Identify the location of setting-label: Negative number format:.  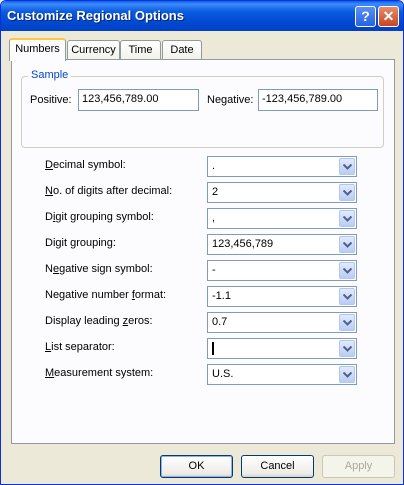
(106, 295).